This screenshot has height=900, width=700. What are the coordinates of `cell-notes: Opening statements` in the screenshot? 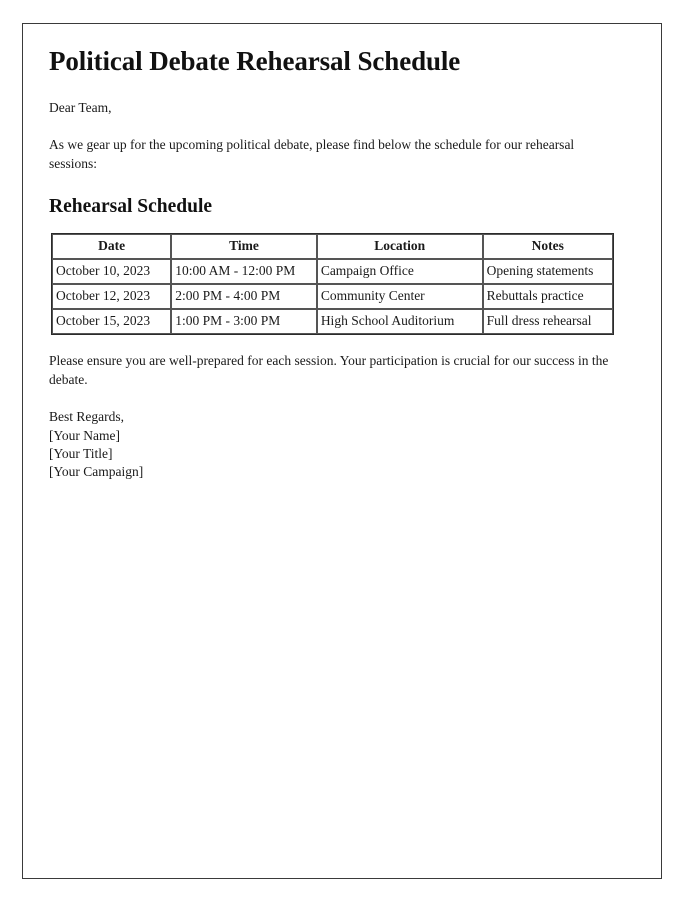 It's located at (547, 272).